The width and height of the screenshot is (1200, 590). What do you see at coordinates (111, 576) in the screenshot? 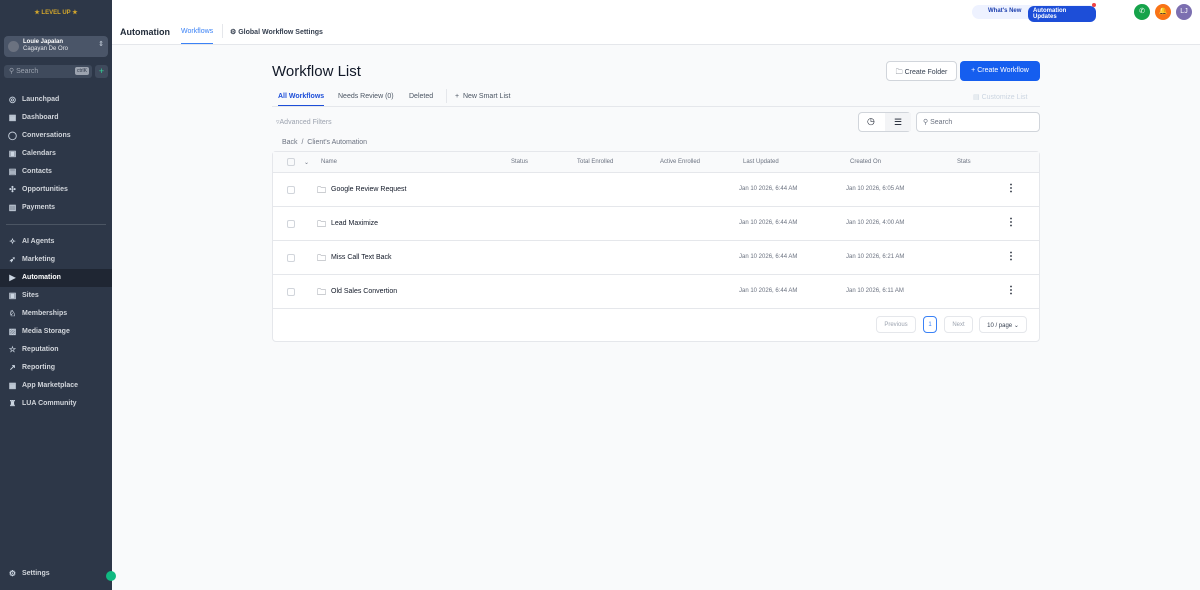
I see `help-widget-button` at bounding box center [111, 576].